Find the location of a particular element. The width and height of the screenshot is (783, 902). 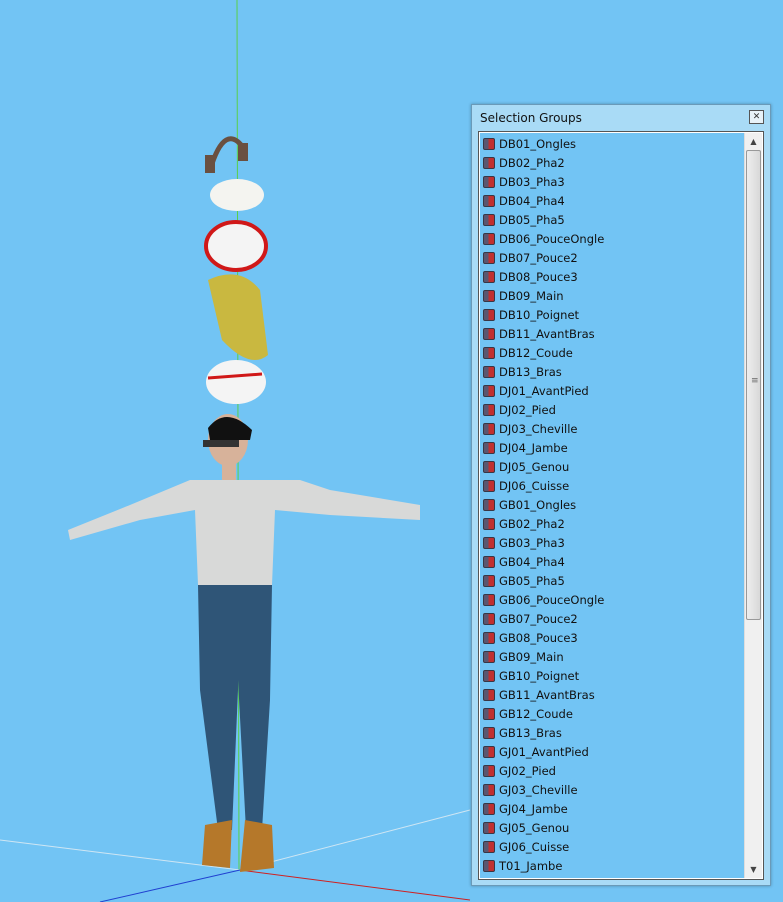

list-item: DJ02_Pied is located at coordinates (613, 409).